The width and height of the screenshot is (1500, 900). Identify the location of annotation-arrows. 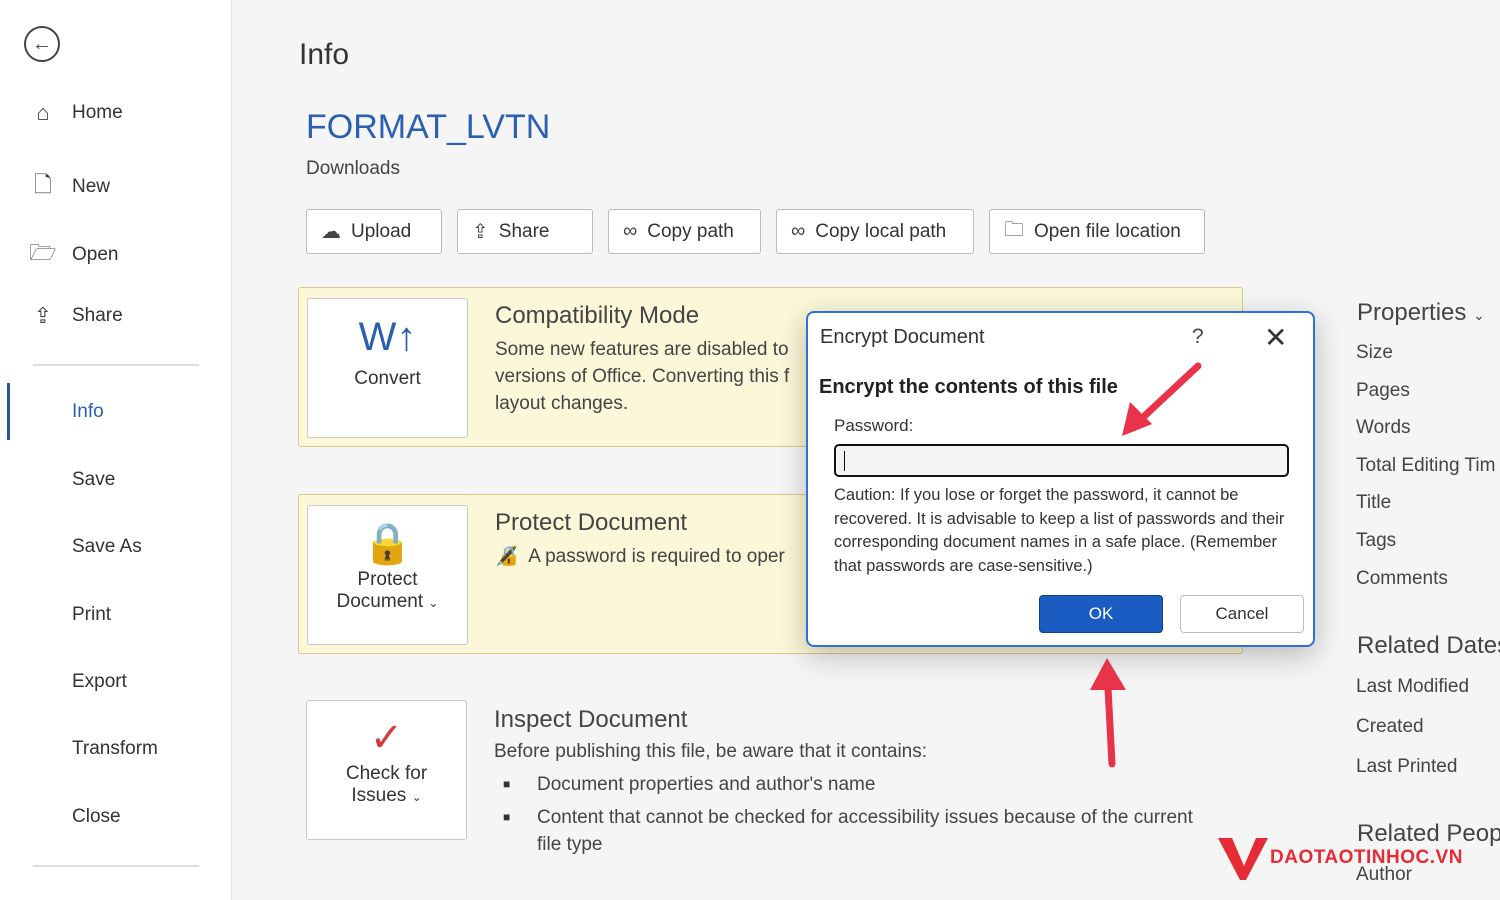
(1146, 565).